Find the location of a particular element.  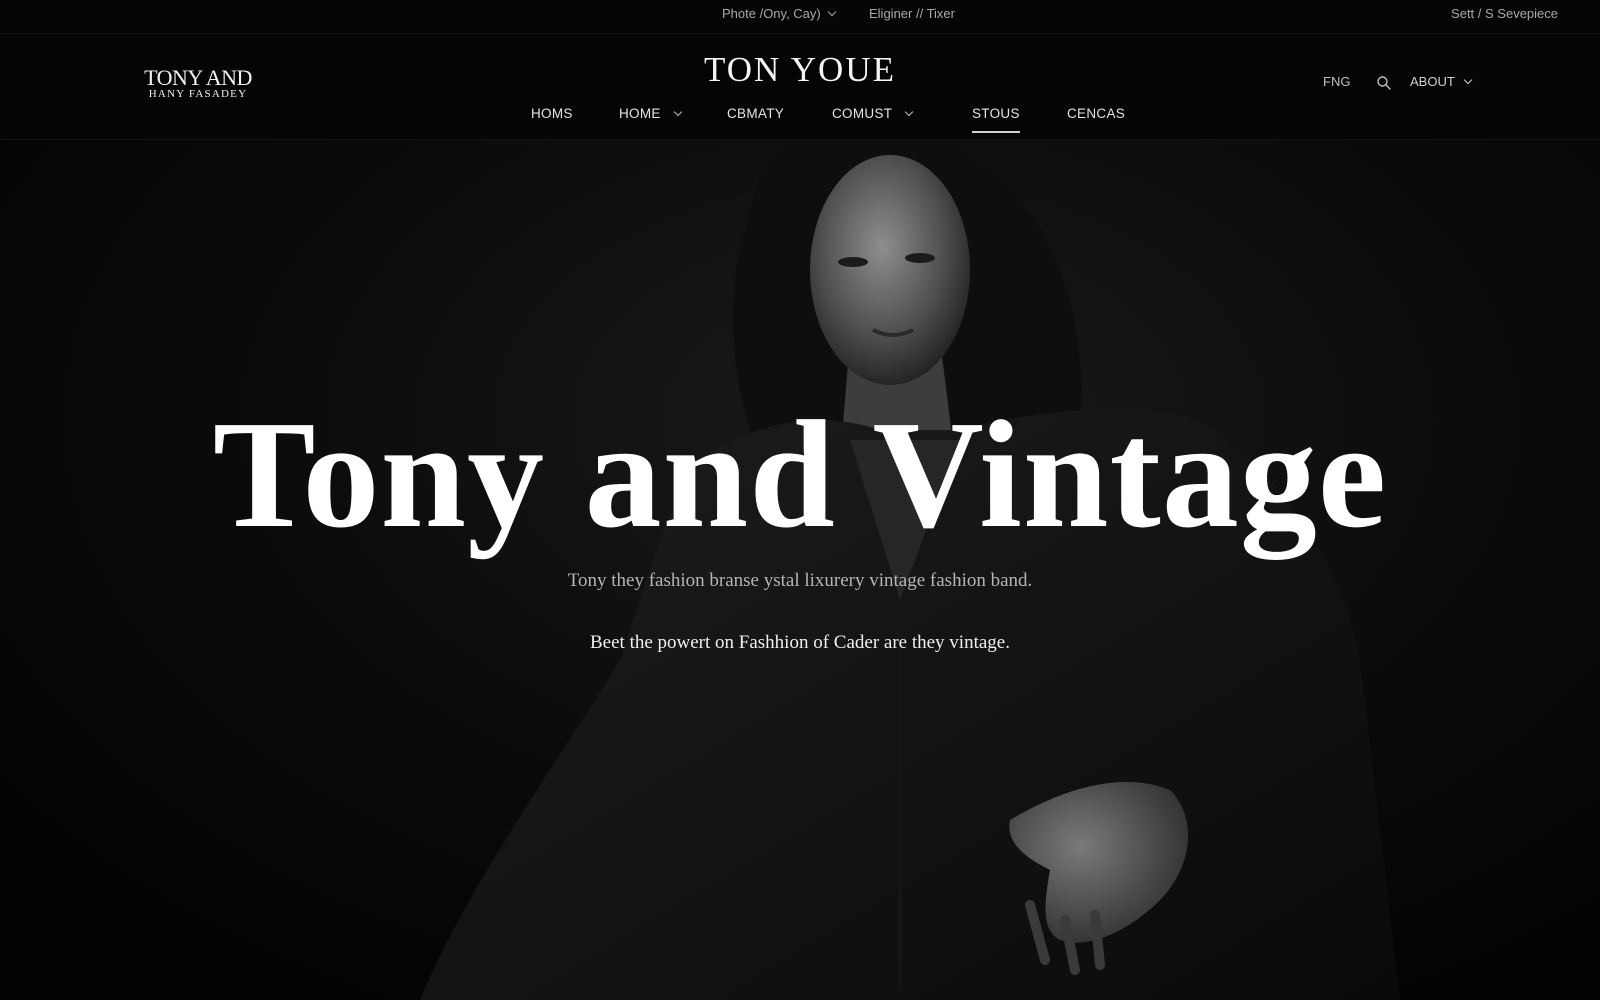

about-menu: ABOUT is located at coordinates (1441, 81).